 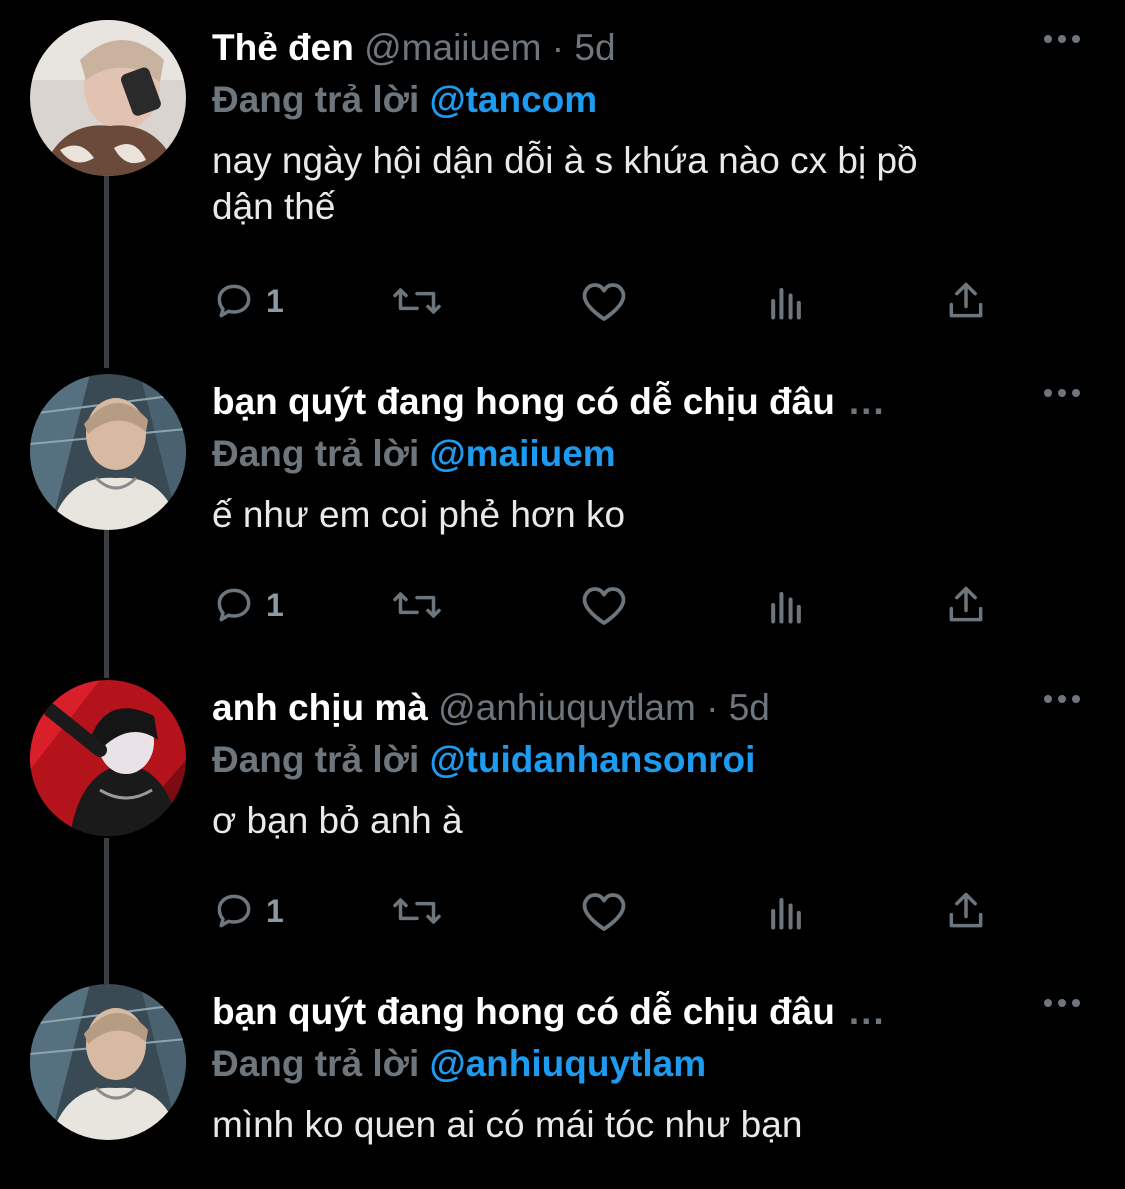 I want to click on replying-to: Đang trả lời @anhiuquytlam, so click(x=459, y=1064).